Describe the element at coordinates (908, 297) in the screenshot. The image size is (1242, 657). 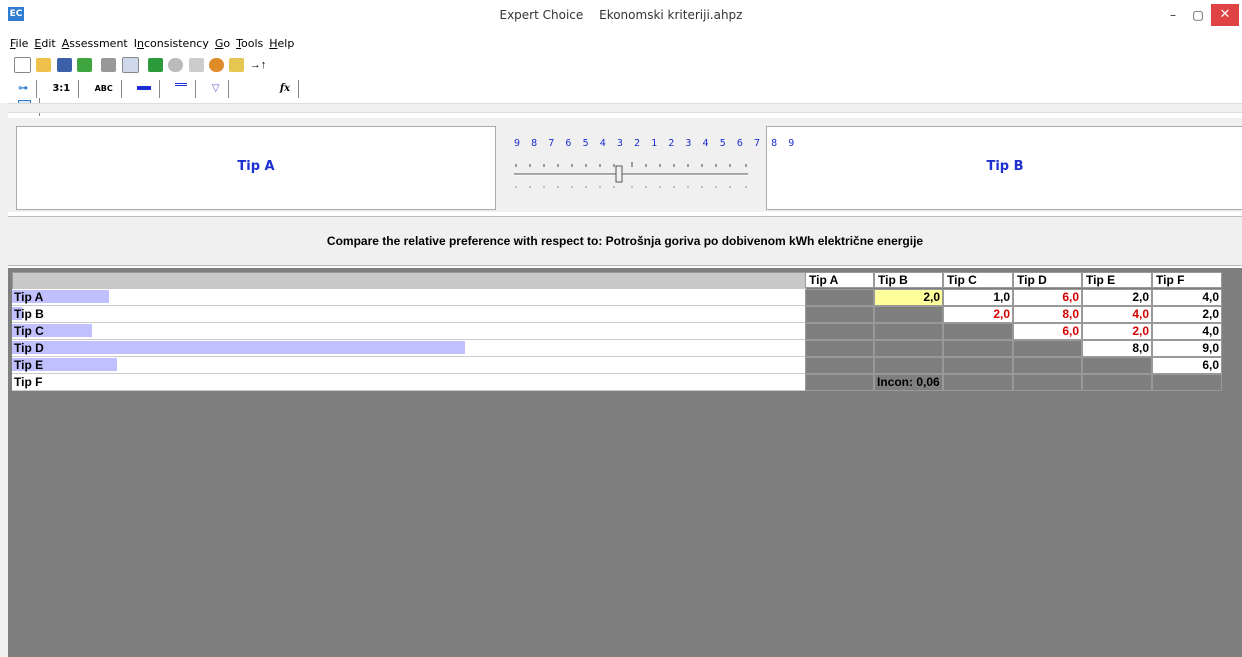
I see `matrix-cell-selected: 2,0` at that location.